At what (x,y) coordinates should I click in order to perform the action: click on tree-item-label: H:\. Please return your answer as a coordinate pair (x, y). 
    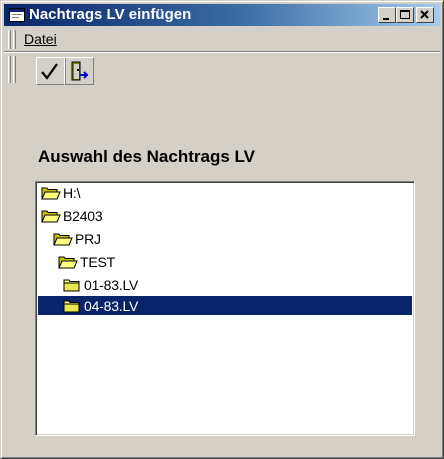
    Looking at the image, I should click on (72, 193).